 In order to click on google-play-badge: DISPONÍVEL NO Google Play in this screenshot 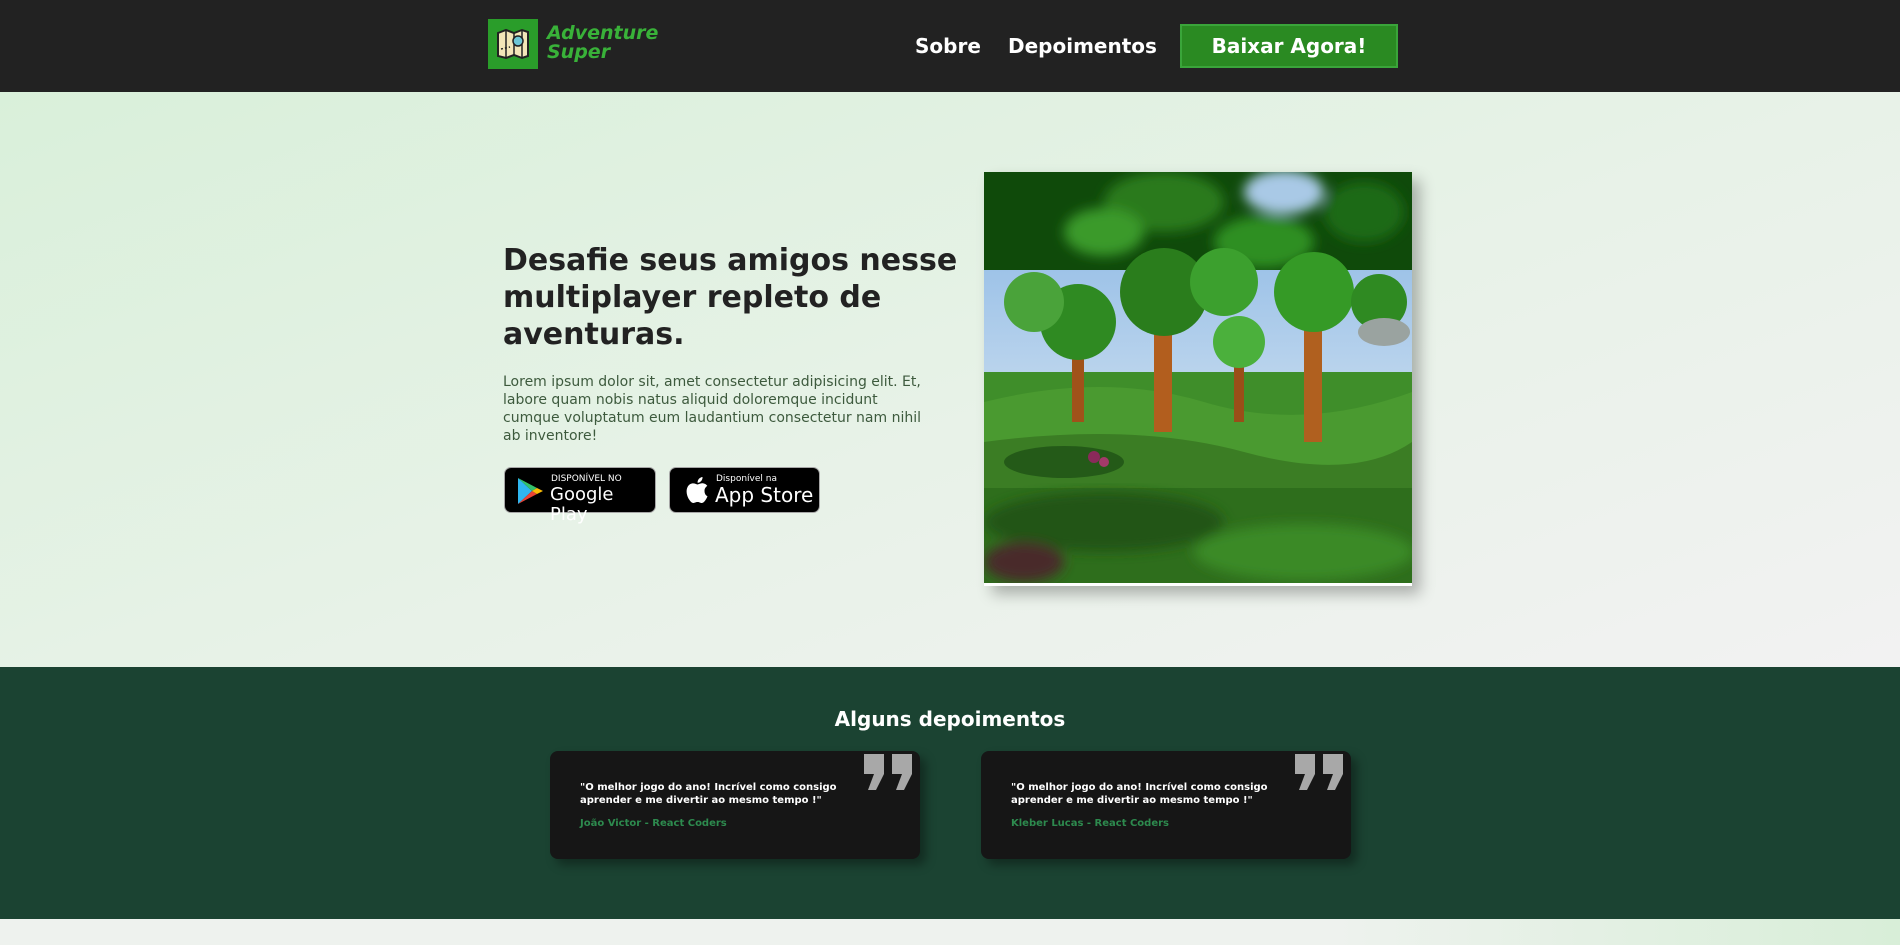, I will do `click(580, 496)`.